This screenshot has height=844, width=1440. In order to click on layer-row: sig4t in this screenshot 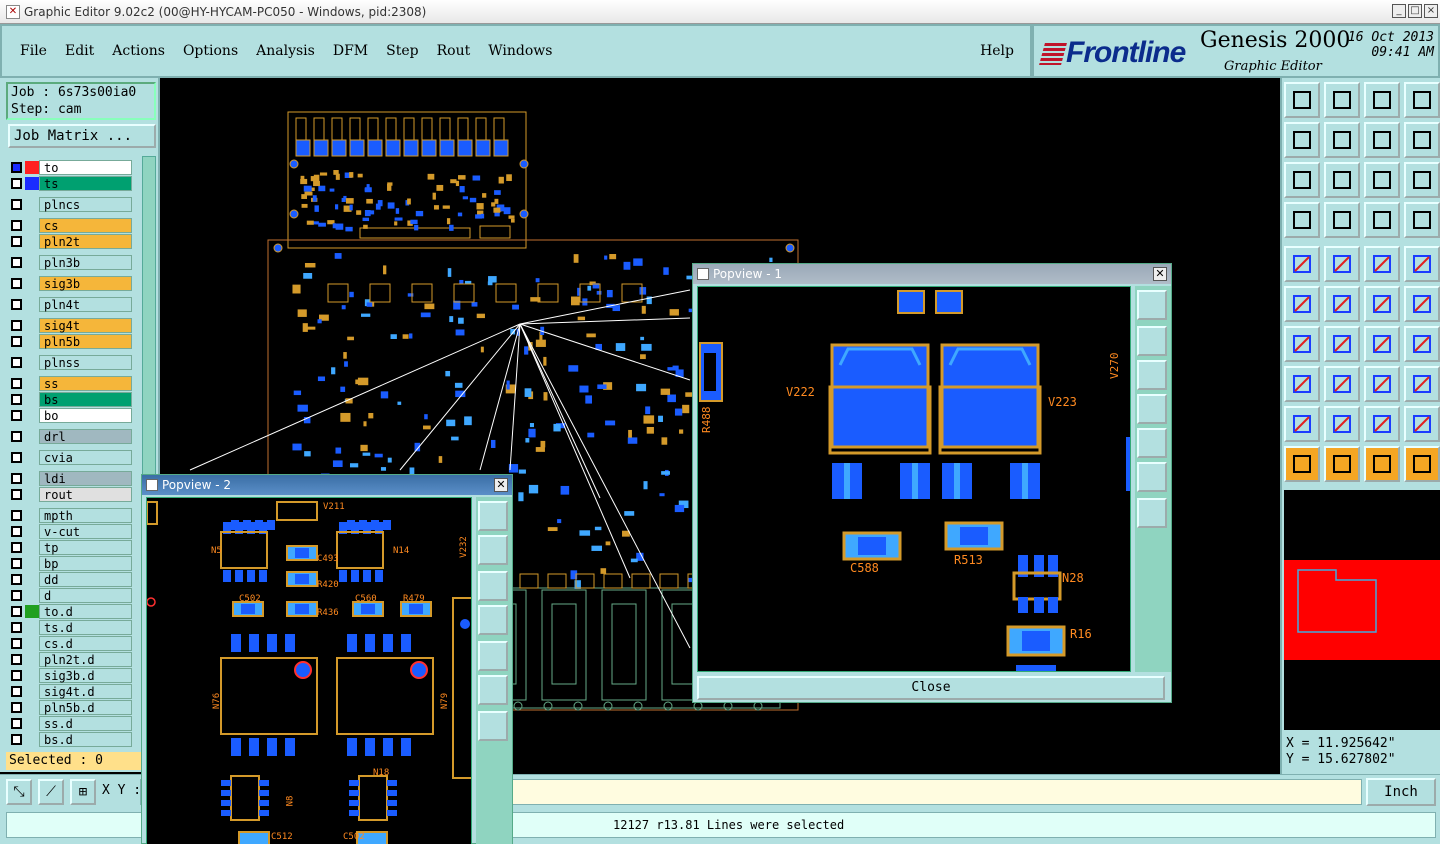, I will do `click(70, 325)`.